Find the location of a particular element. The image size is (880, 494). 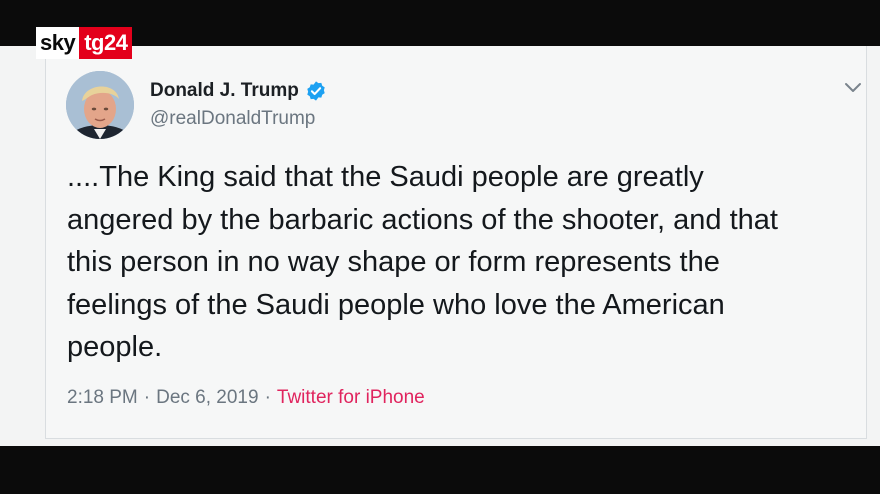

avatar is located at coordinates (100, 105).